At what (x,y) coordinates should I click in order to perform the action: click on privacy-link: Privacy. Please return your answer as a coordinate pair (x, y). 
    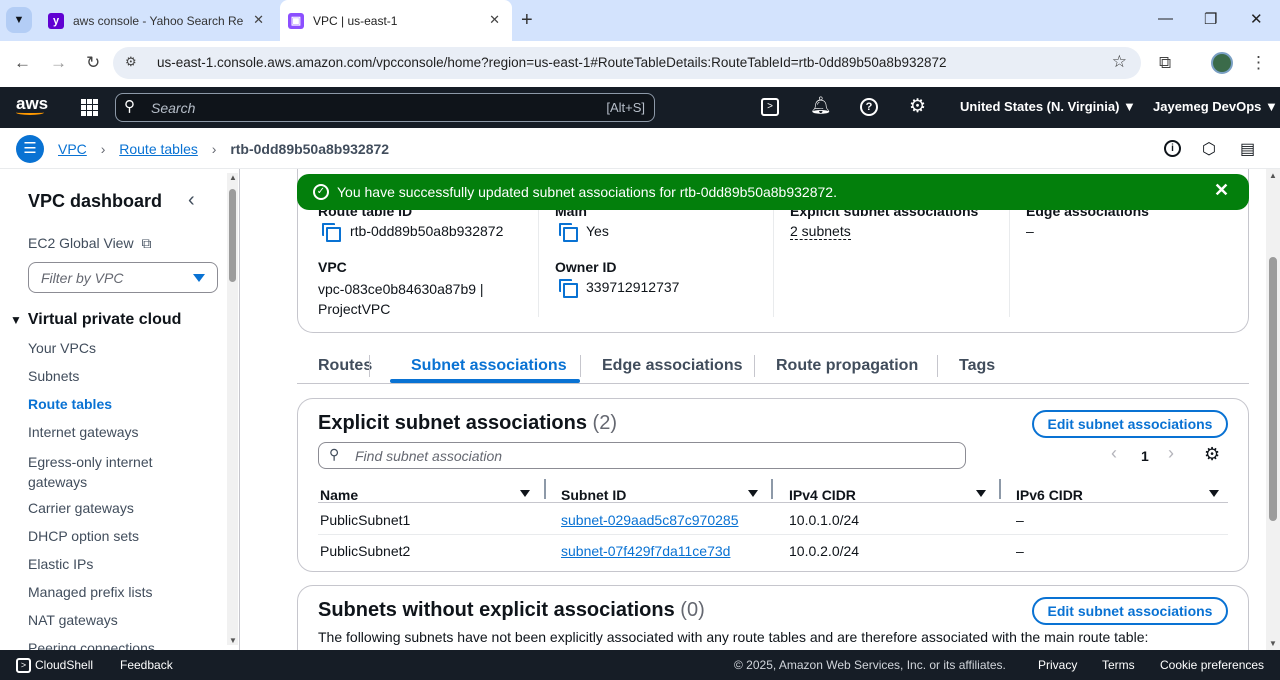
    Looking at the image, I should click on (1057, 665).